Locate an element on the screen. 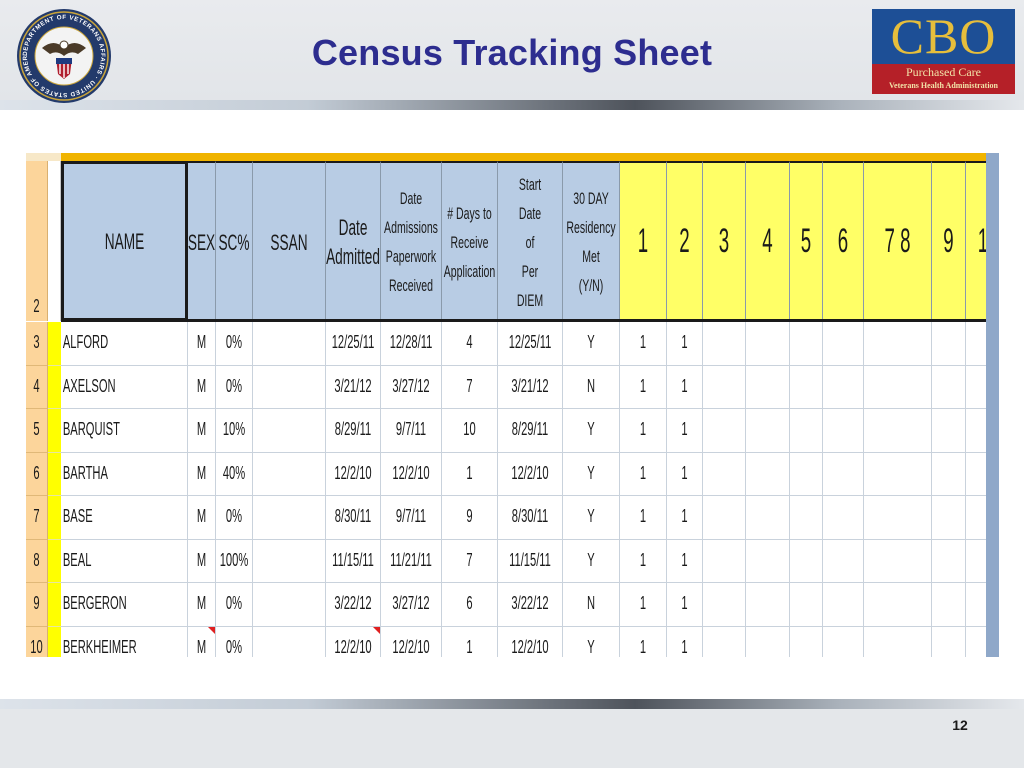 This screenshot has height=768, width=1024. cell-name: AXELSON is located at coordinates (124, 387).